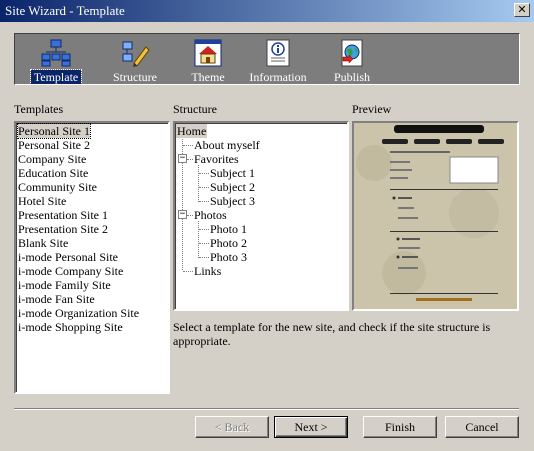 The image size is (534, 451). What do you see at coordinates (351, 77) in the screenshot?
I see `step-publish-label: Publish` at bounding box center [351, 77].